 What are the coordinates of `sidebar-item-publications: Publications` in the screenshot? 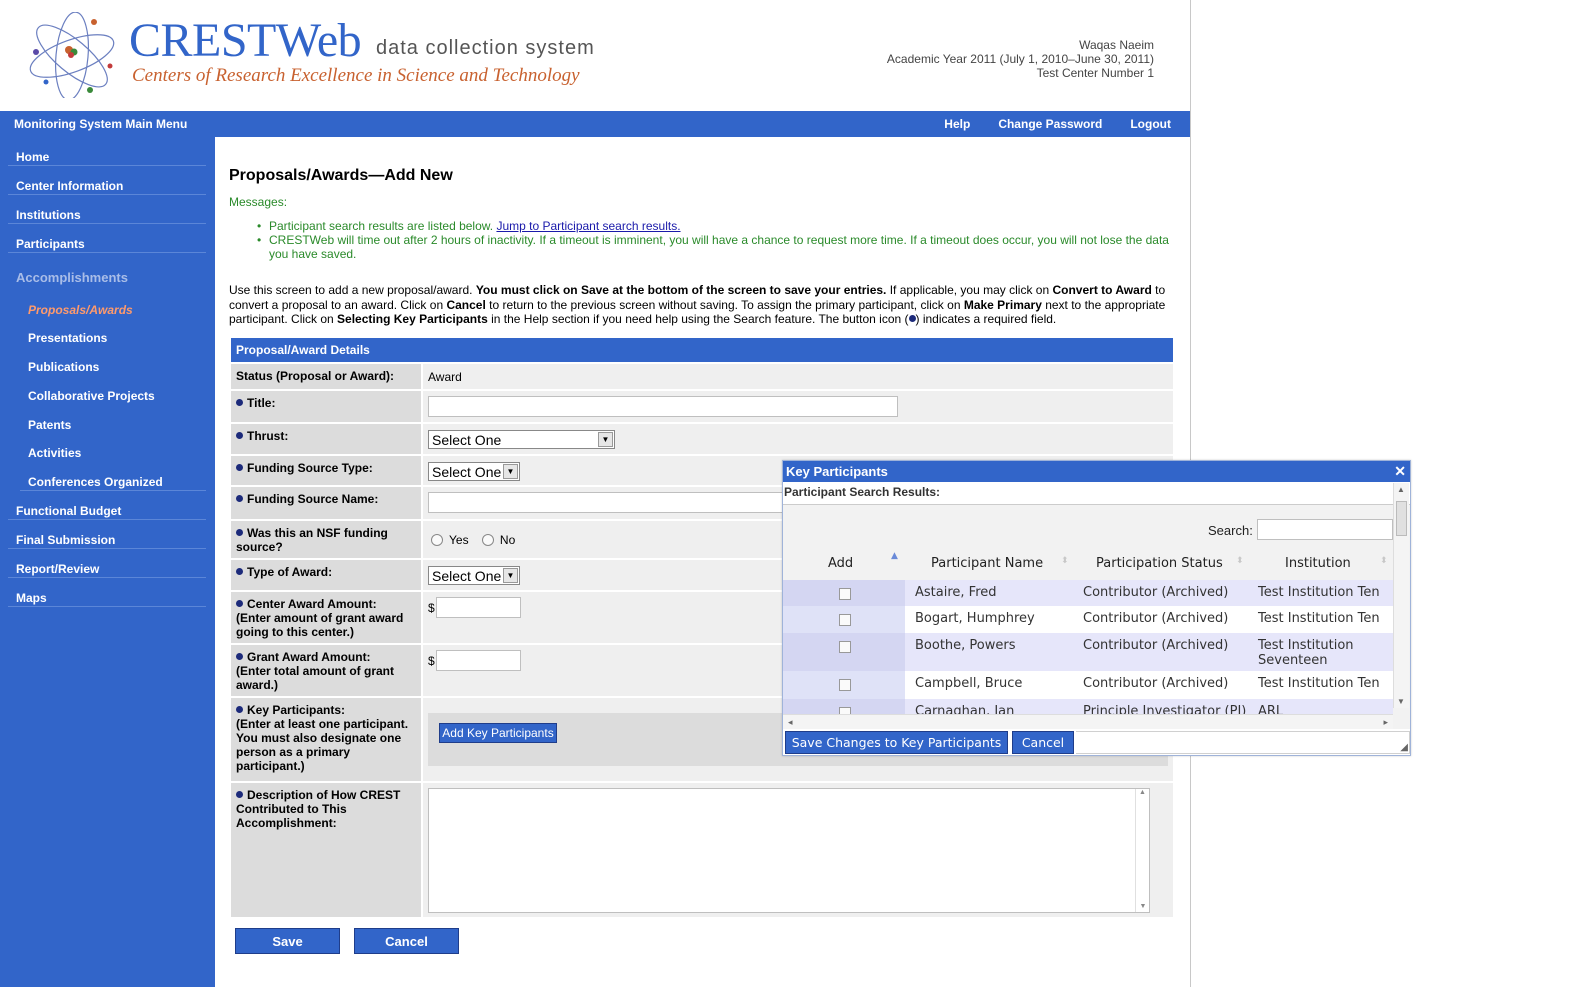 It's located at (113, 361).